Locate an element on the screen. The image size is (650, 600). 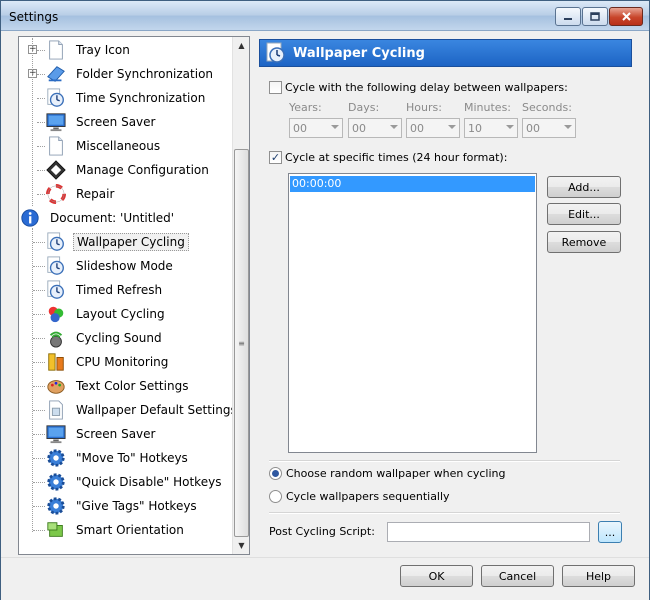
hours-select: 00 is located at coordinates (433, 128).